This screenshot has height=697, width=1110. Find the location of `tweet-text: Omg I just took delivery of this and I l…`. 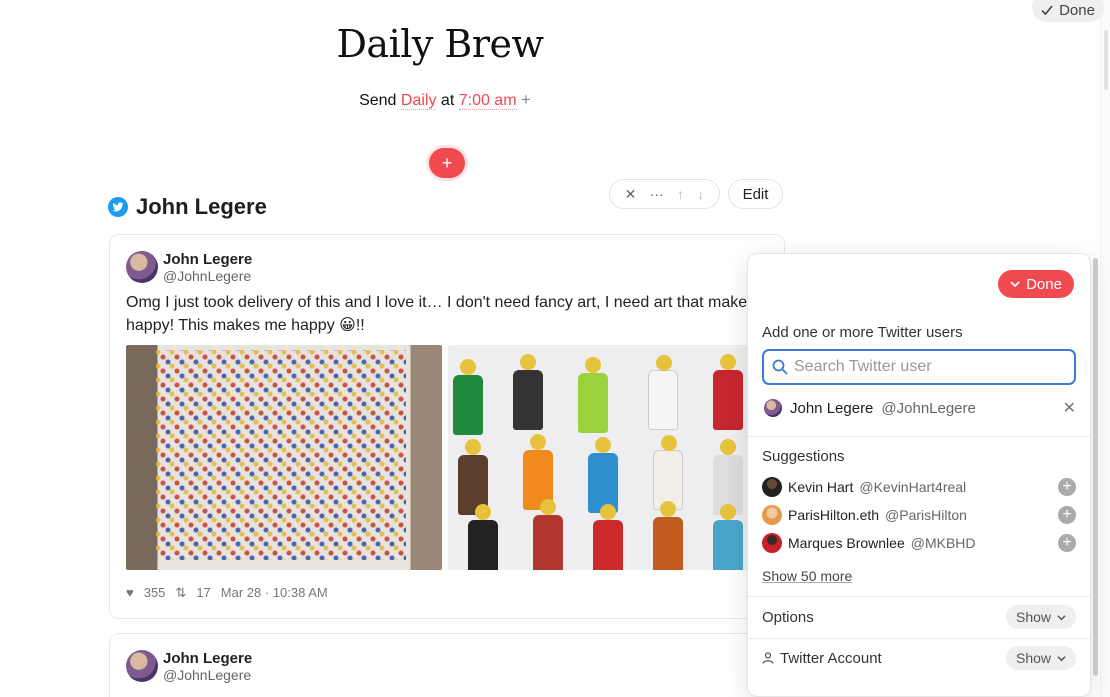

tweet-text: Omg I just took delivery of this and I l… is located at coordinates (454, 314).